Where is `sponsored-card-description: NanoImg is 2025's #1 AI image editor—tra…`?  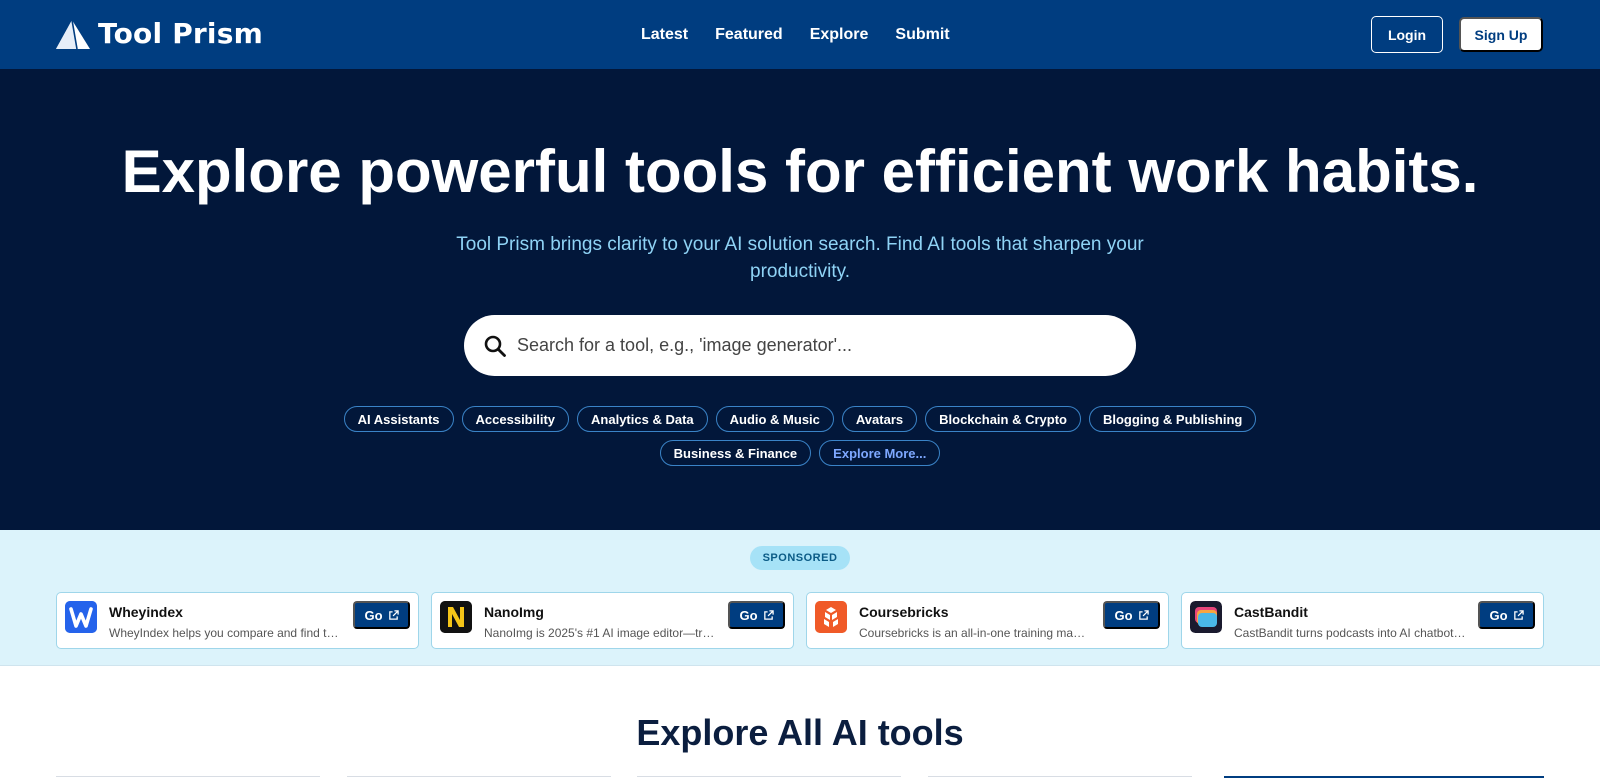
sponsored-card-description: NanoImg is 2025's #1 AI image editor—tra… is located at coordinates (600, 633).